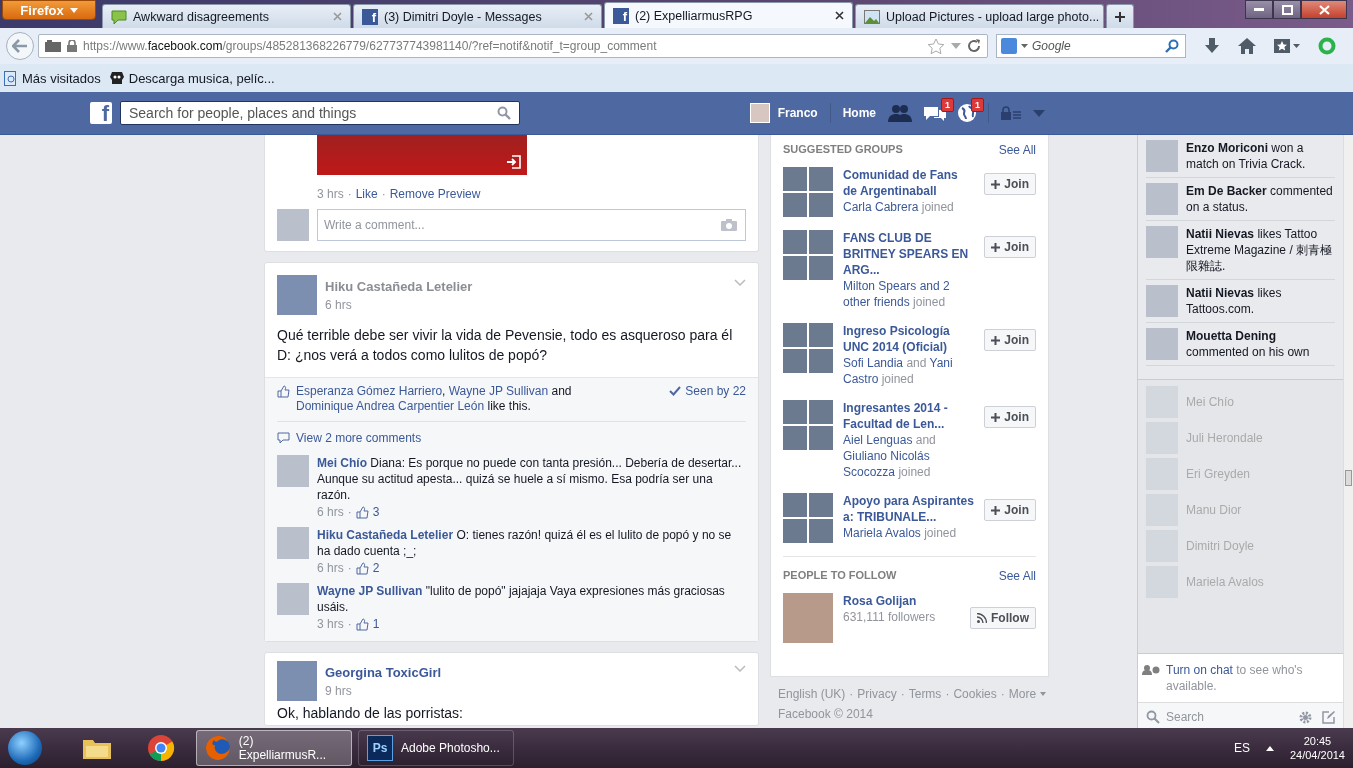 This screenshot has width=1353, height=768. Describe the element at coordinates (1003, 618) in the screenshot. I see `follow-button: Follow` at that location.